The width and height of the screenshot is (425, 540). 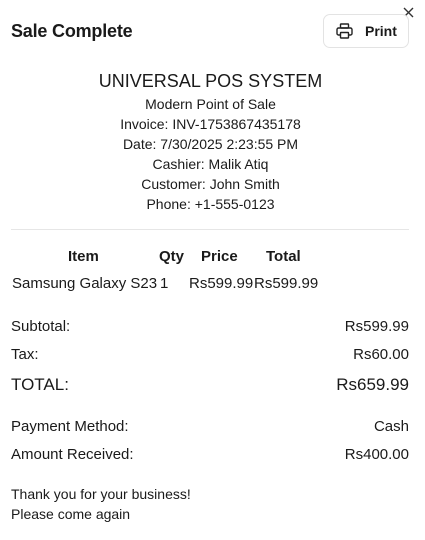 I want to click on come-again-text: Please come again, so click(x=71, y=514).